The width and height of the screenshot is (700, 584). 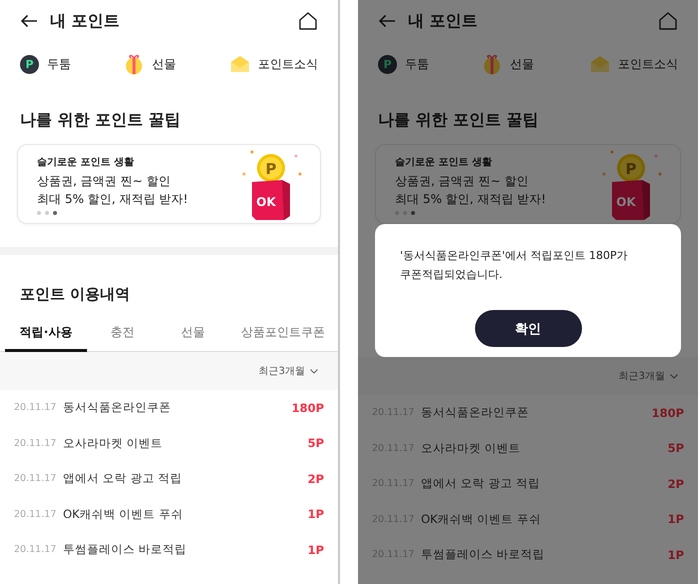 What do you see at coordinates (122, 333) in the screenshot?
I see `tab: 충전` at bounding box center [122, 333].